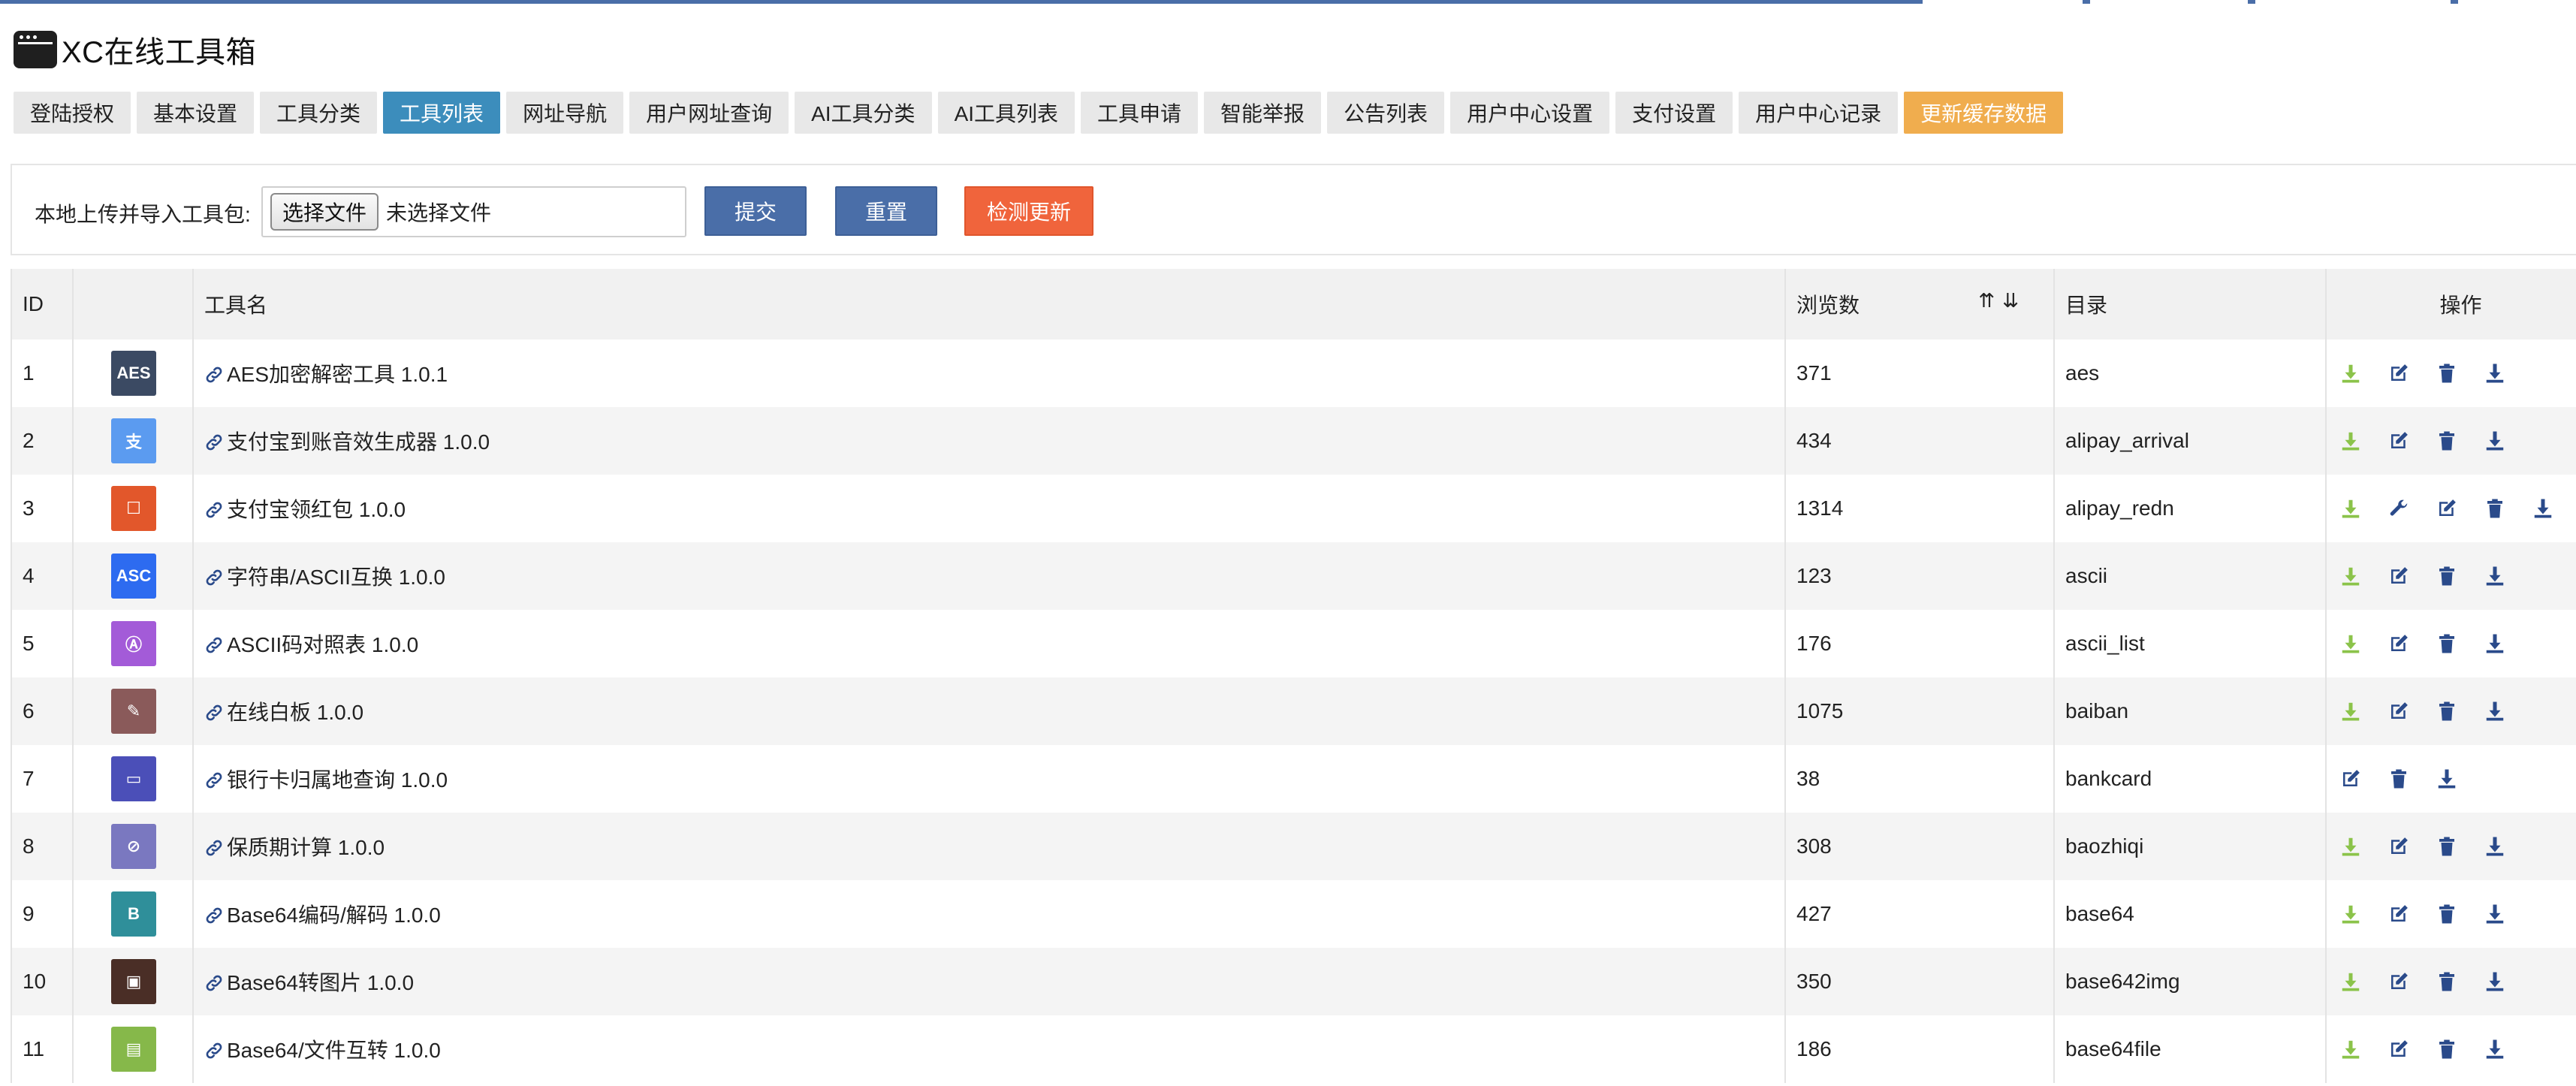 This screenshot has height=1086, width=2576. What do you see at coordinates (442, 113) in the screenshot?
I see `tab-3: 工具列表` at bounding box center [442, 113].